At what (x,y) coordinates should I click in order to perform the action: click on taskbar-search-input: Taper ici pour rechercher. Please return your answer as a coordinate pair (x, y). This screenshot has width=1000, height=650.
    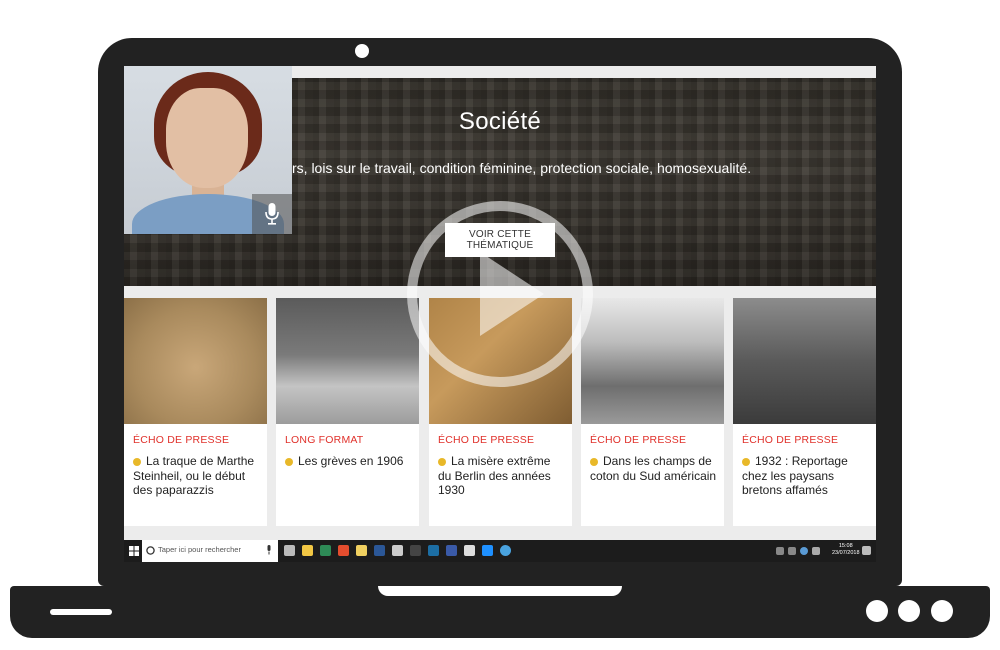
    Looking at the image, I should click on (210, 551).